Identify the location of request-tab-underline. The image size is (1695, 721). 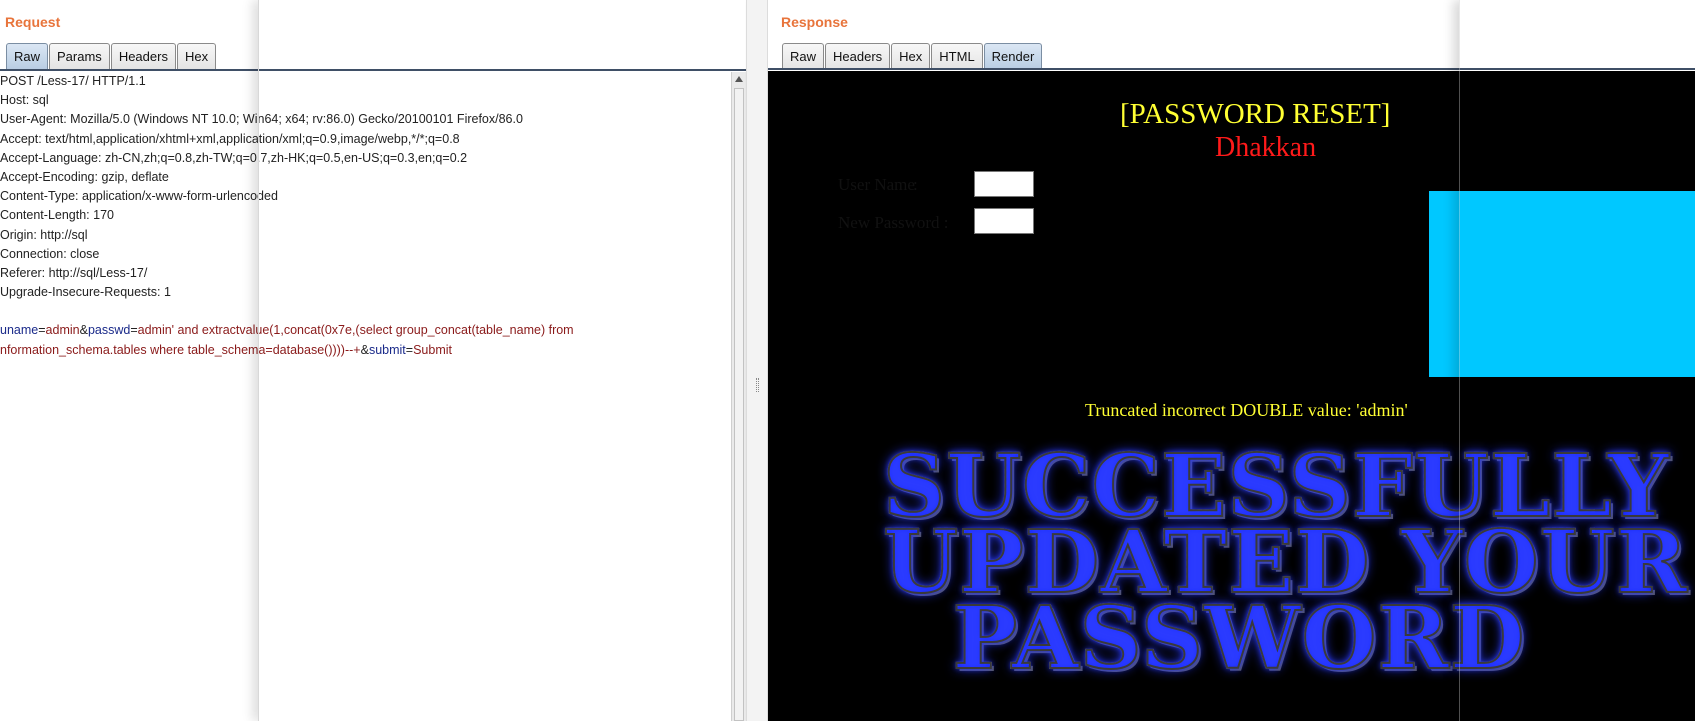
(373, 70).